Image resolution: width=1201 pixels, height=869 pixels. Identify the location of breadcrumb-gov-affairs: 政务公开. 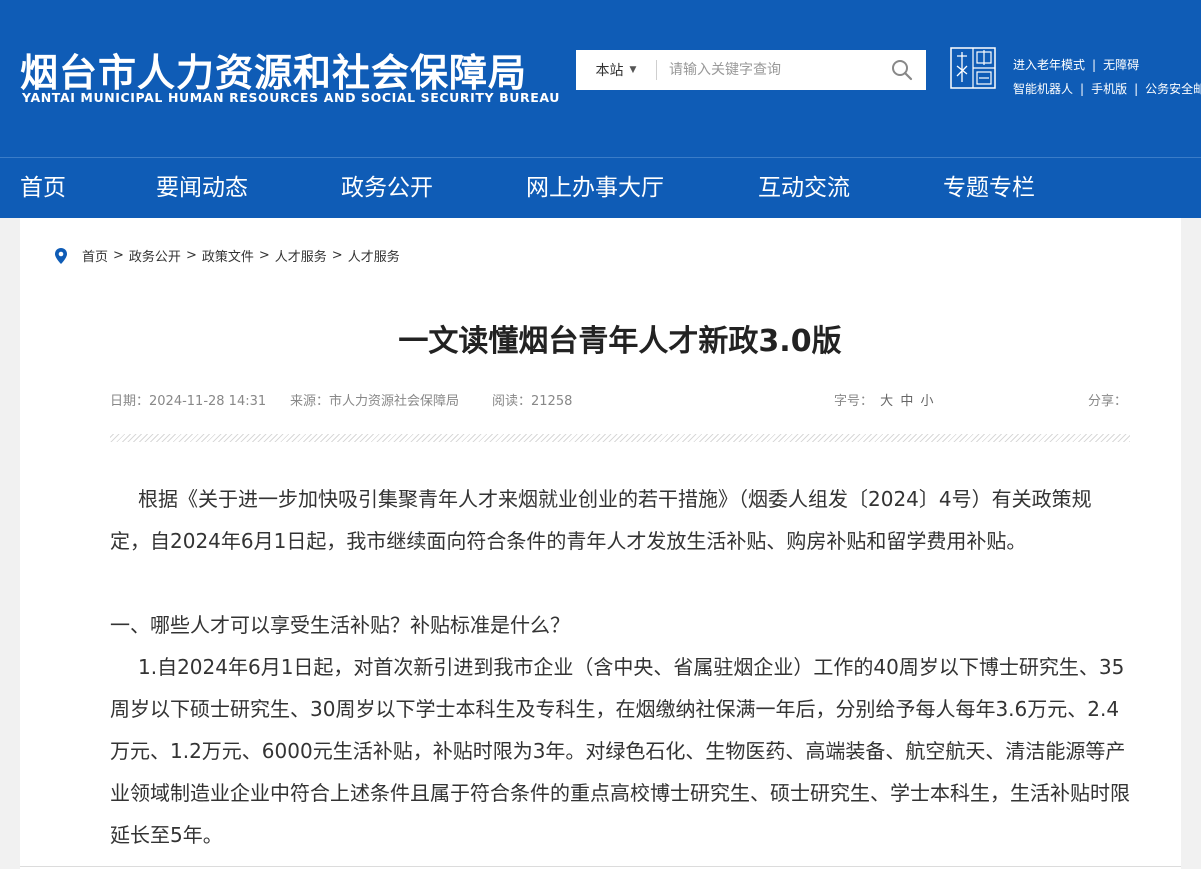
(155, 255).